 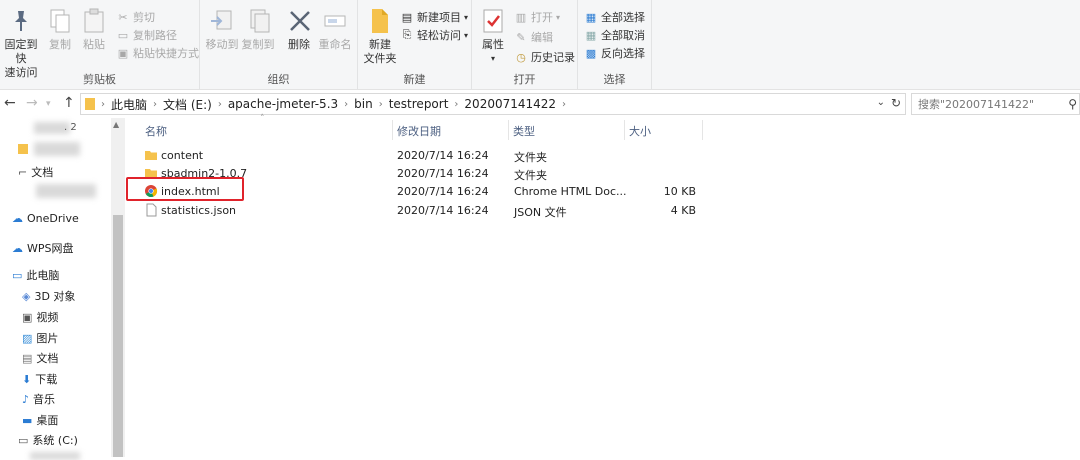 I want to click on file-icon, so click(x=151, y=210).